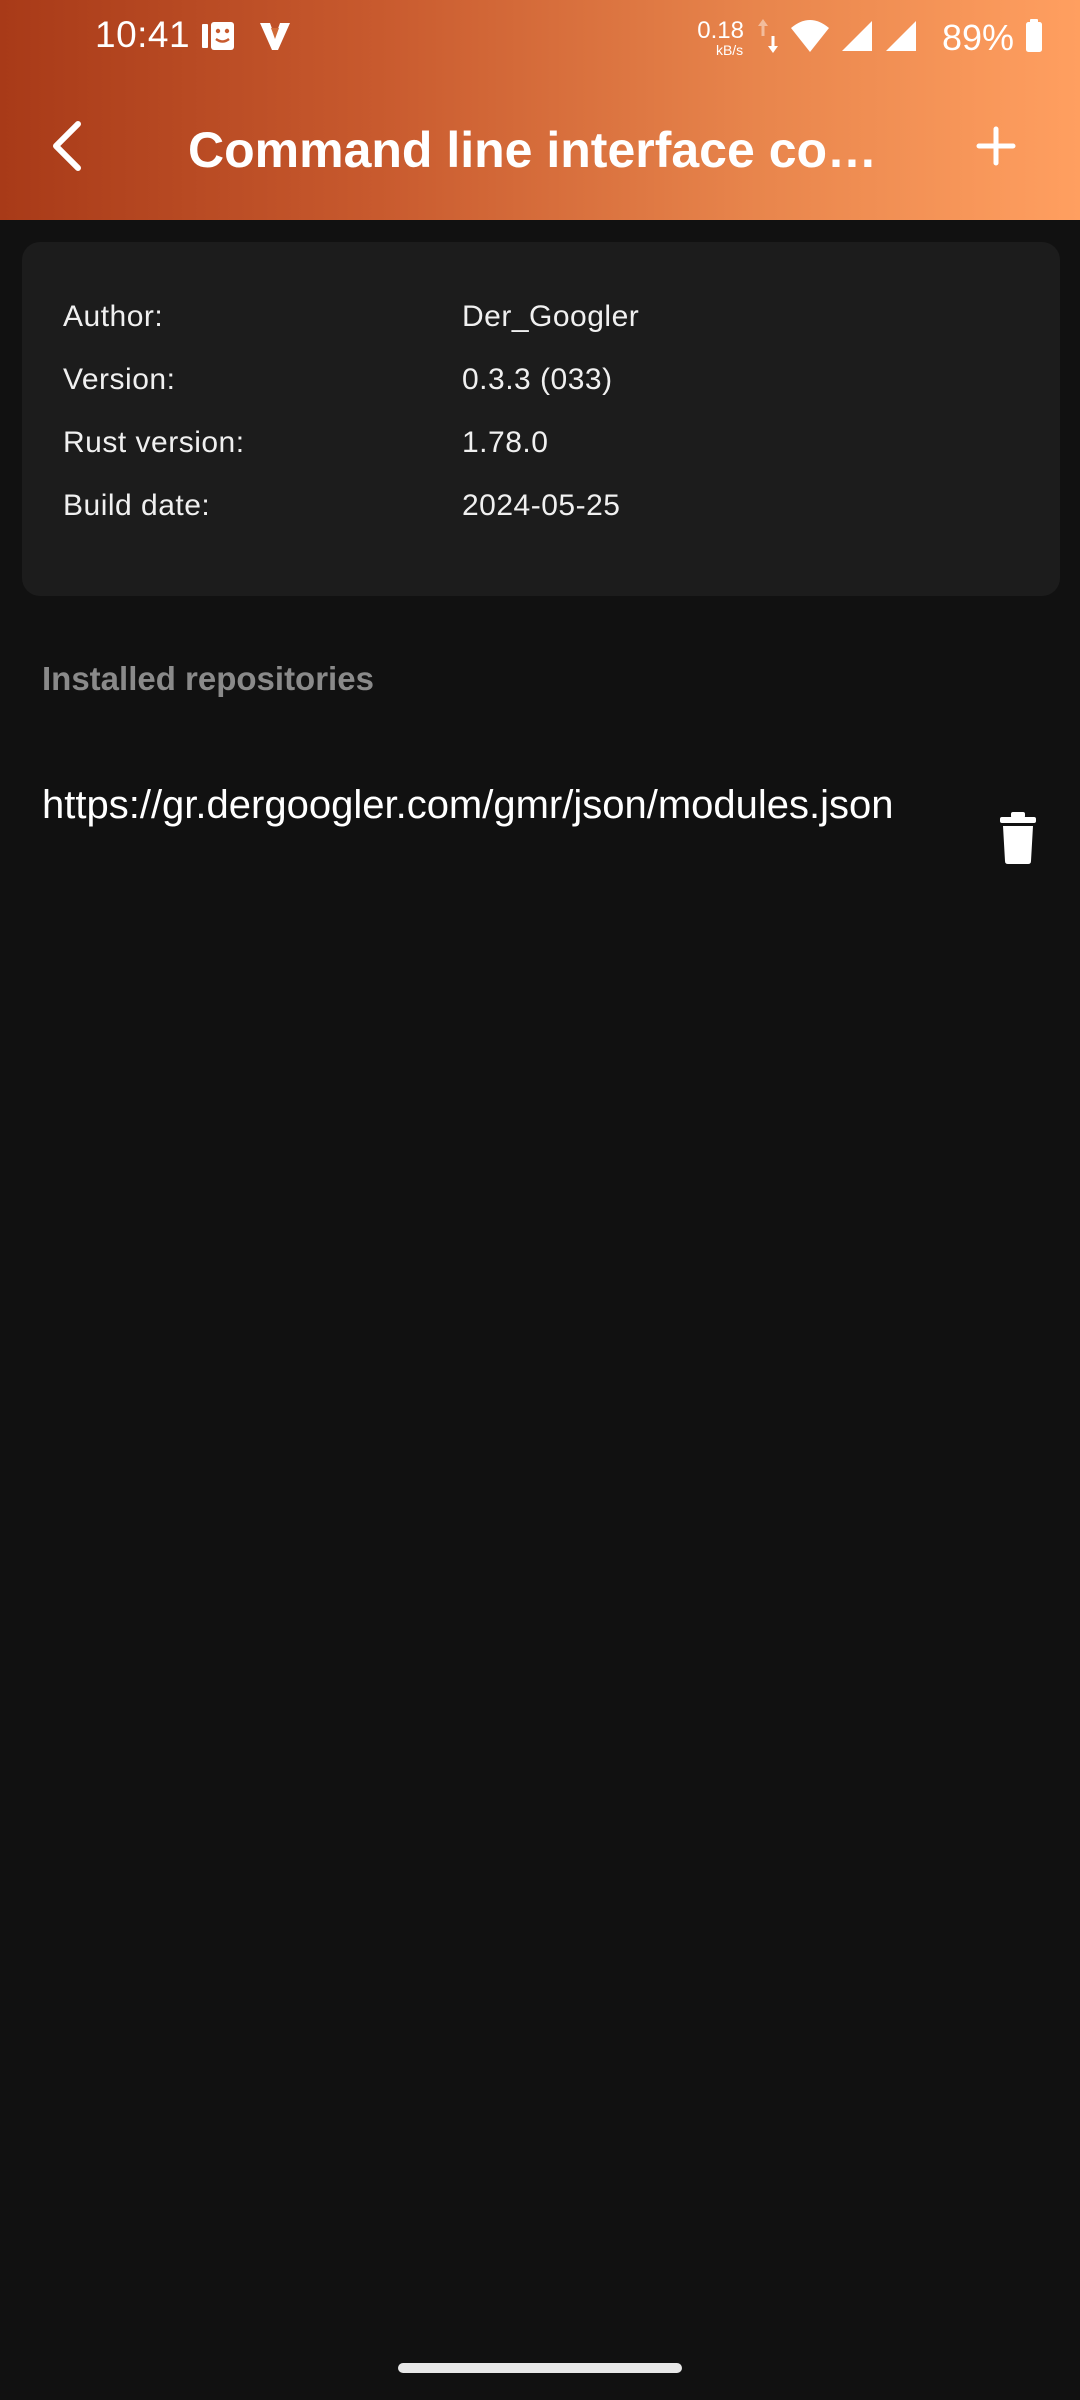  Describe the element at coordinates (540, 38) in the screenshot. I see `status-bar: 10:41 0.18 kB/s 89%` at that location.